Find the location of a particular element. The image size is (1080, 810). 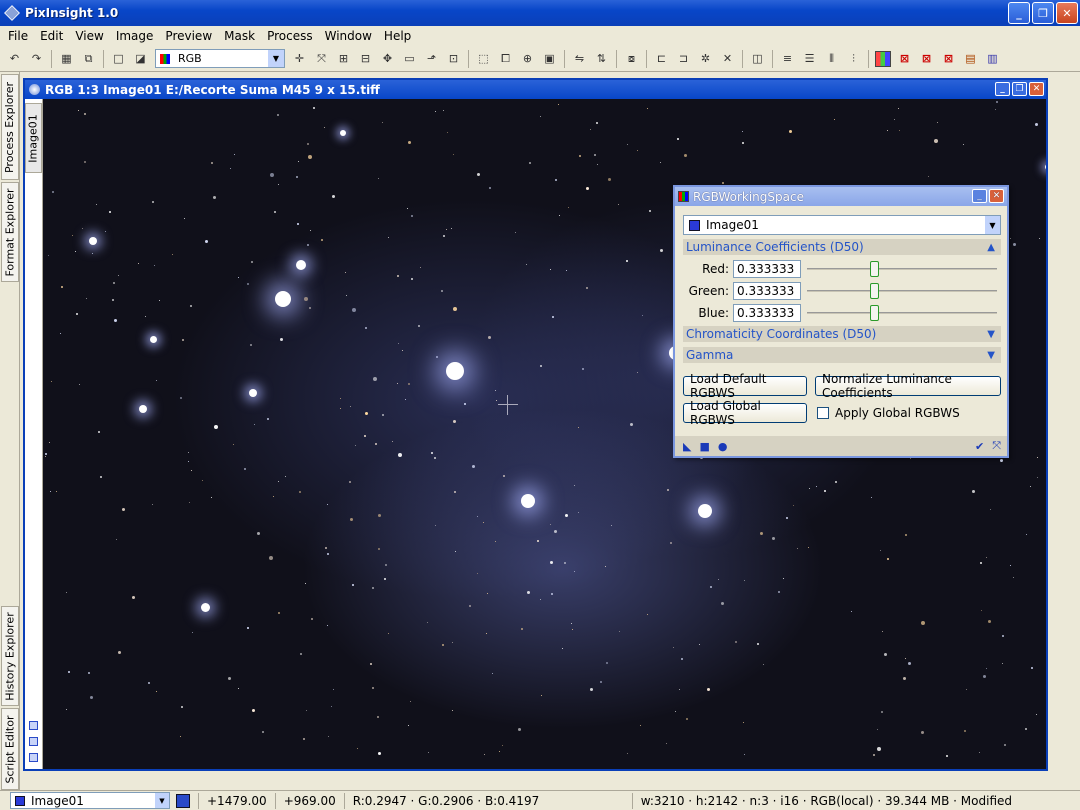

mask-new-icon: ⊏ is located at coordinates (661, 59).